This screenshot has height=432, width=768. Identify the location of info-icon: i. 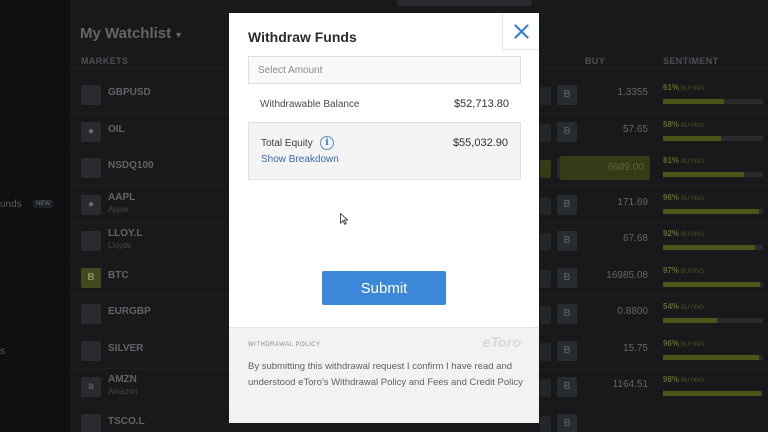
(327, 143).